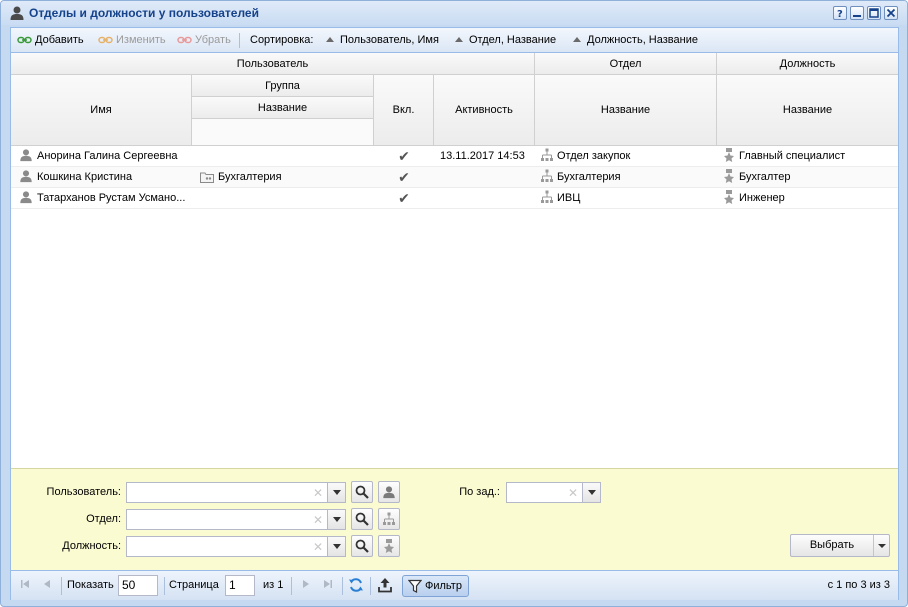 The height and width of the screenshot is (607, 908). What do you see at coordinates (24, 40) in the screenshot?
I see `link-add-icon` at bounding box center [24, 40].